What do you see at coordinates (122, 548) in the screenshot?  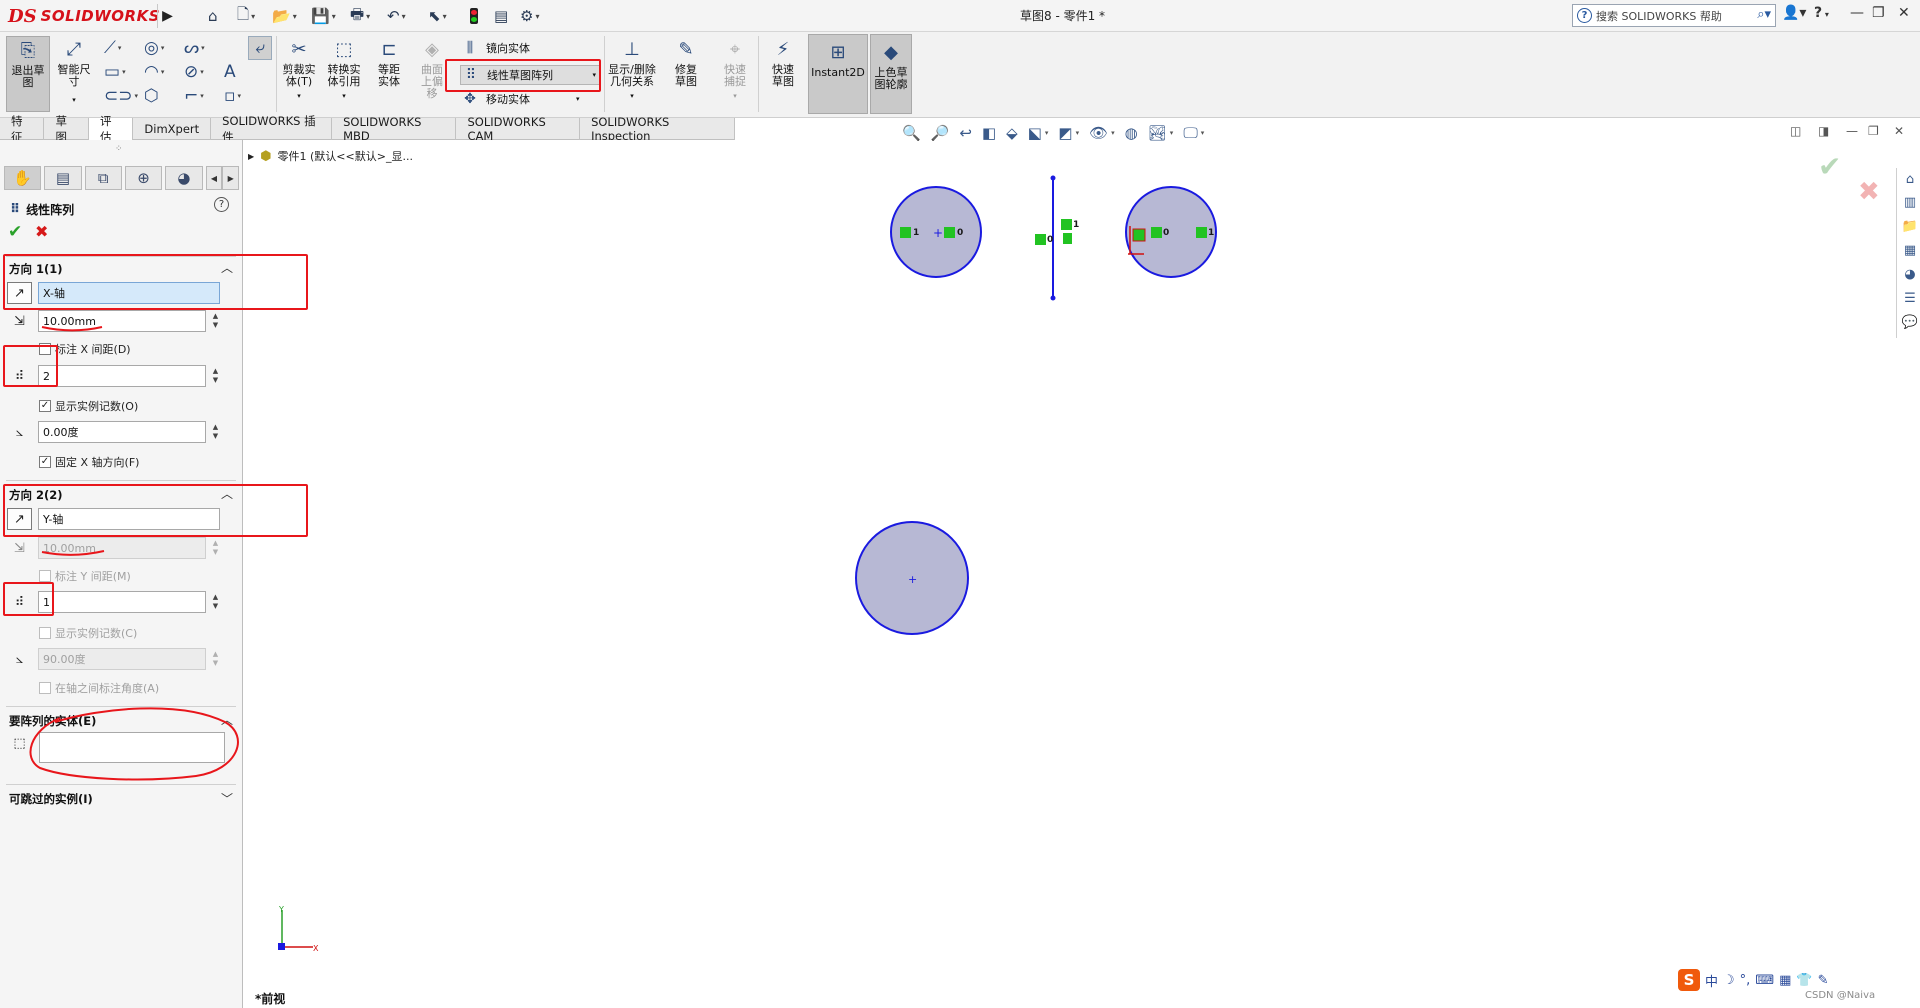 I see `direction2-spacing-input: 10.00mm` at bounding box center [122, 548].